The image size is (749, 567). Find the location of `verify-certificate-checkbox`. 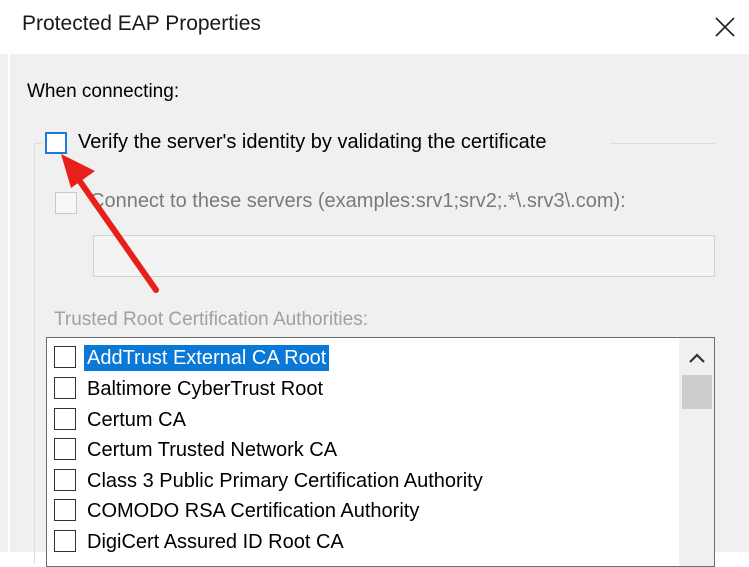

verify-certificate-checkbox is located at coordinates (56, 143).